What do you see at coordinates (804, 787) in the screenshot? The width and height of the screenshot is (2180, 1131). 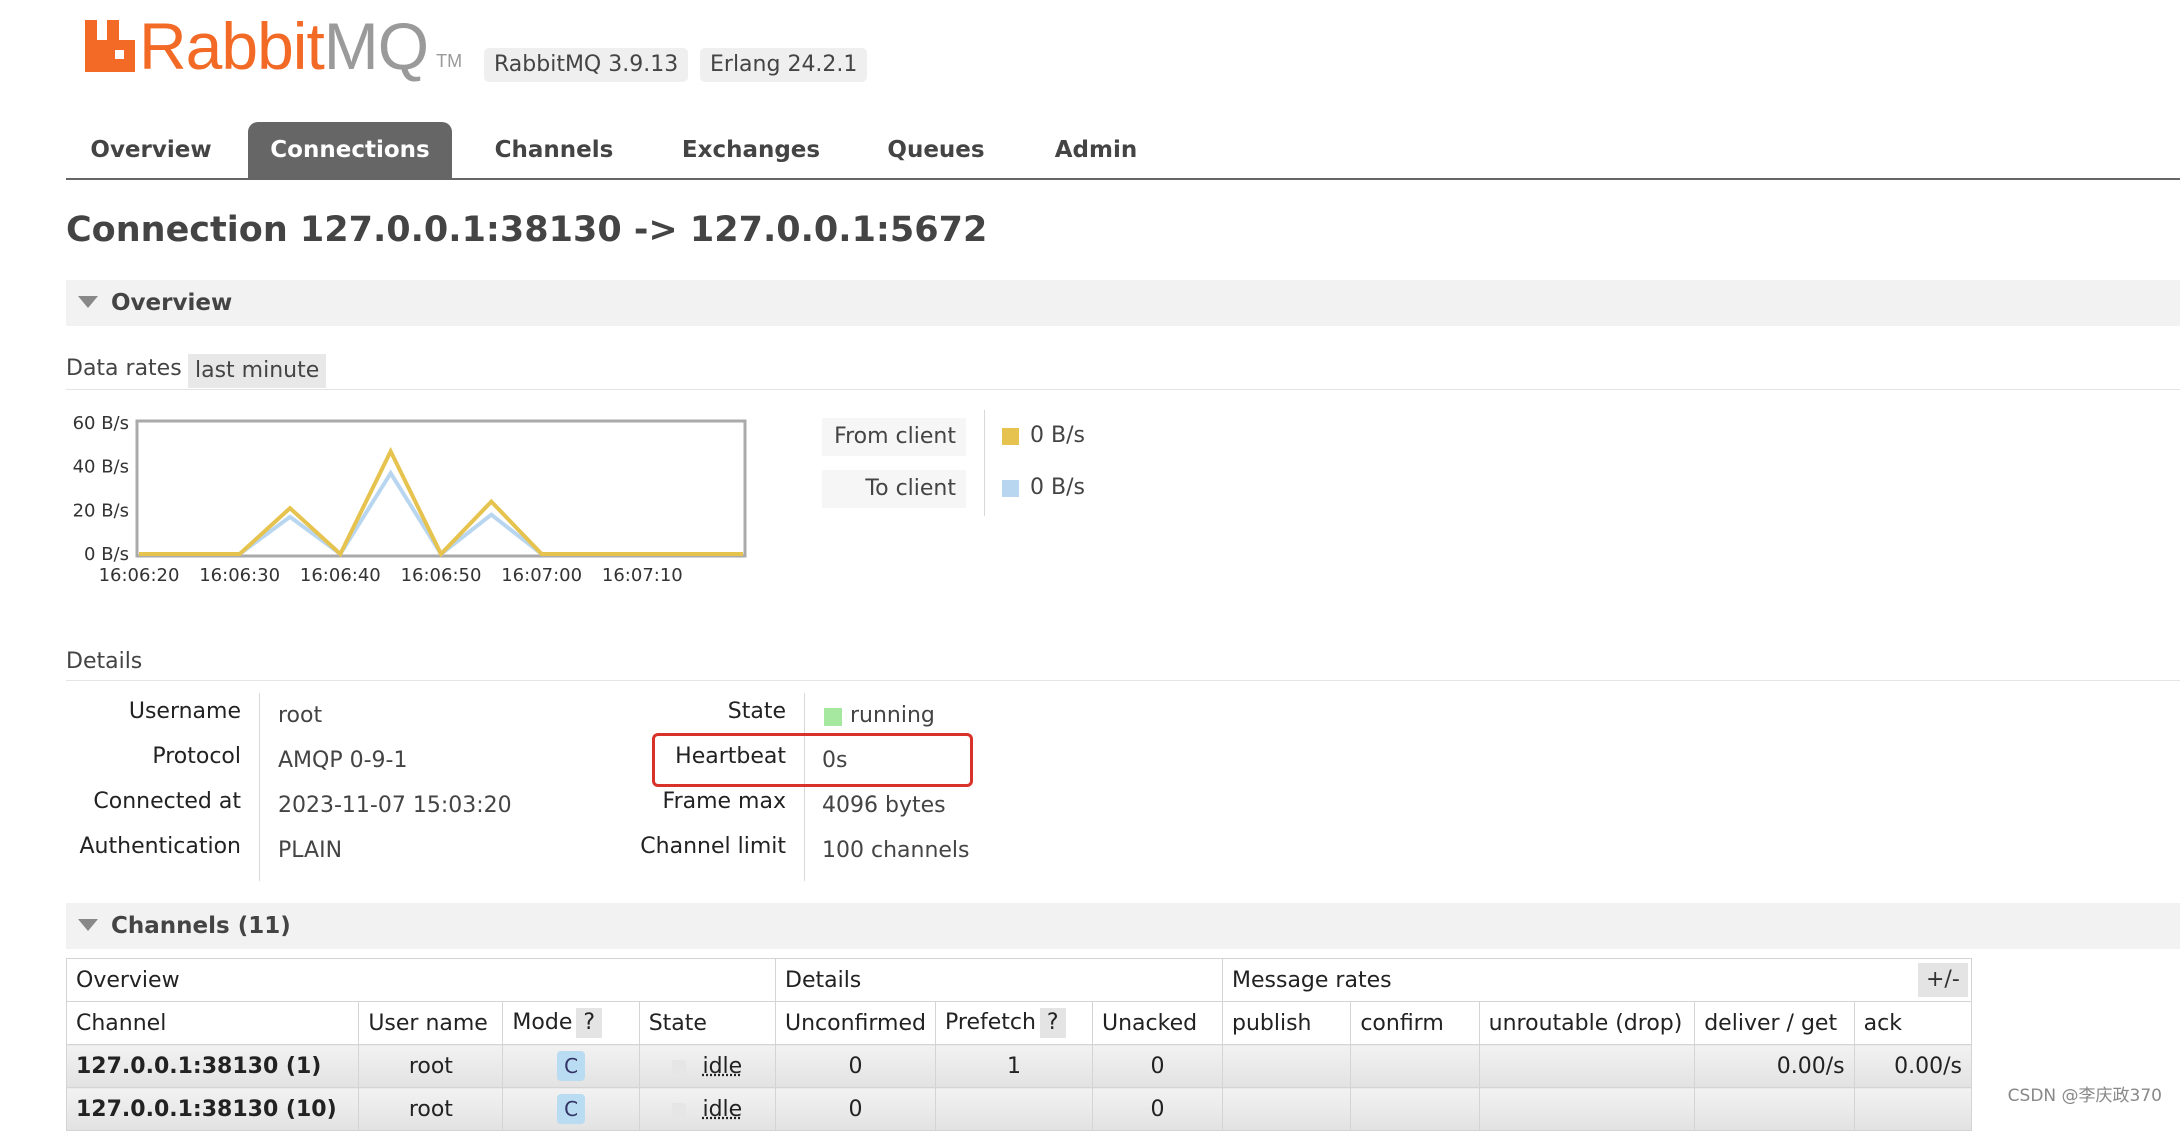 I see `details-divider-right` at bounding box center [804, 787].